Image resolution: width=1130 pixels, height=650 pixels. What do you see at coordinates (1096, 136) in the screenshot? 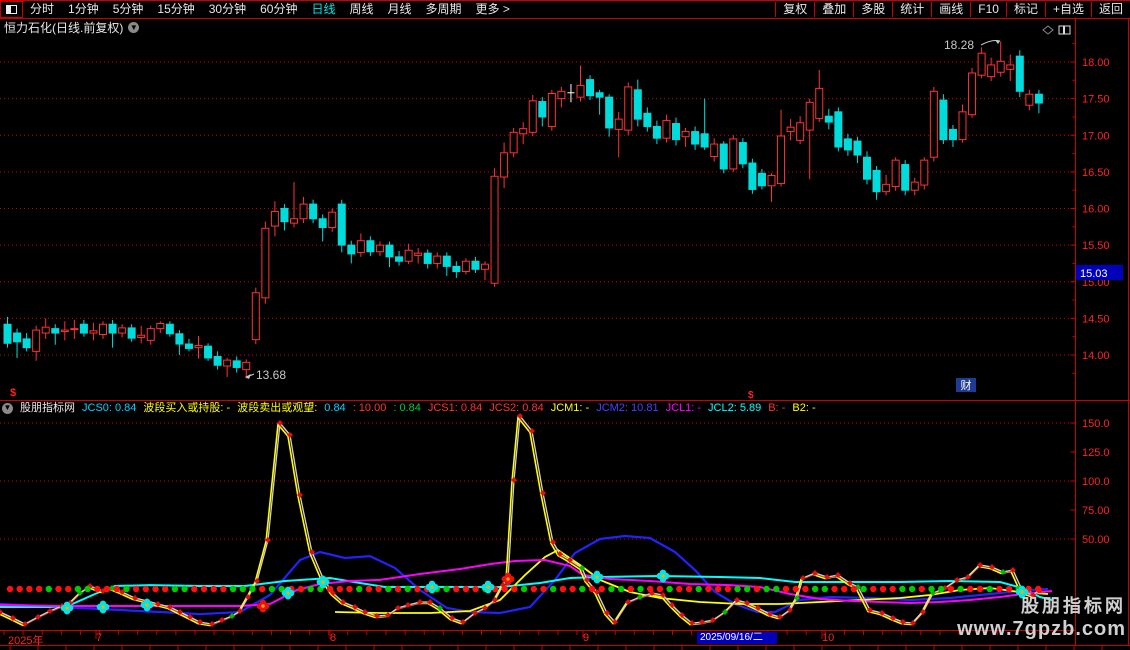
I see `svg-text: 17.00` at bounding box center [1096, 136].